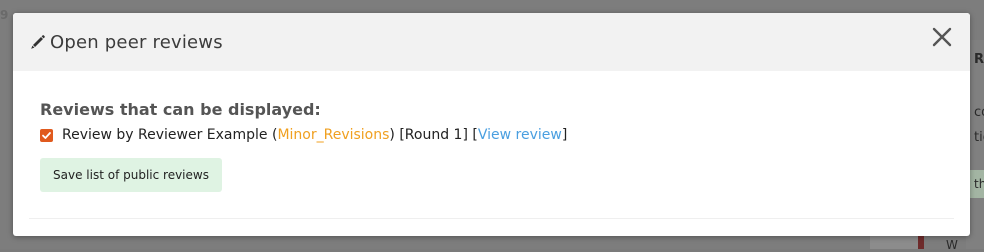  I want to click on review-label-round: ) [Round 1] [, so click(433, 135).